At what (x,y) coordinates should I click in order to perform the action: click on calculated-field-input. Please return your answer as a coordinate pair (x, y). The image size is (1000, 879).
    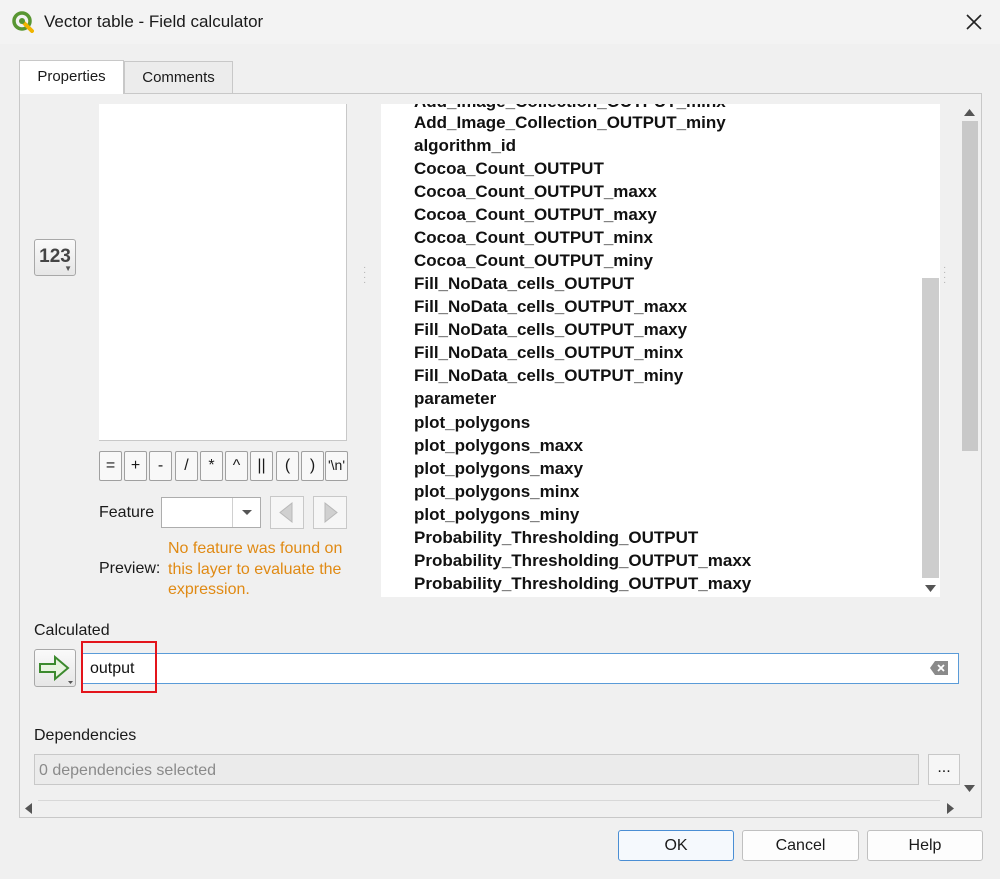
    Looking at the image, I should click on (520, 668).